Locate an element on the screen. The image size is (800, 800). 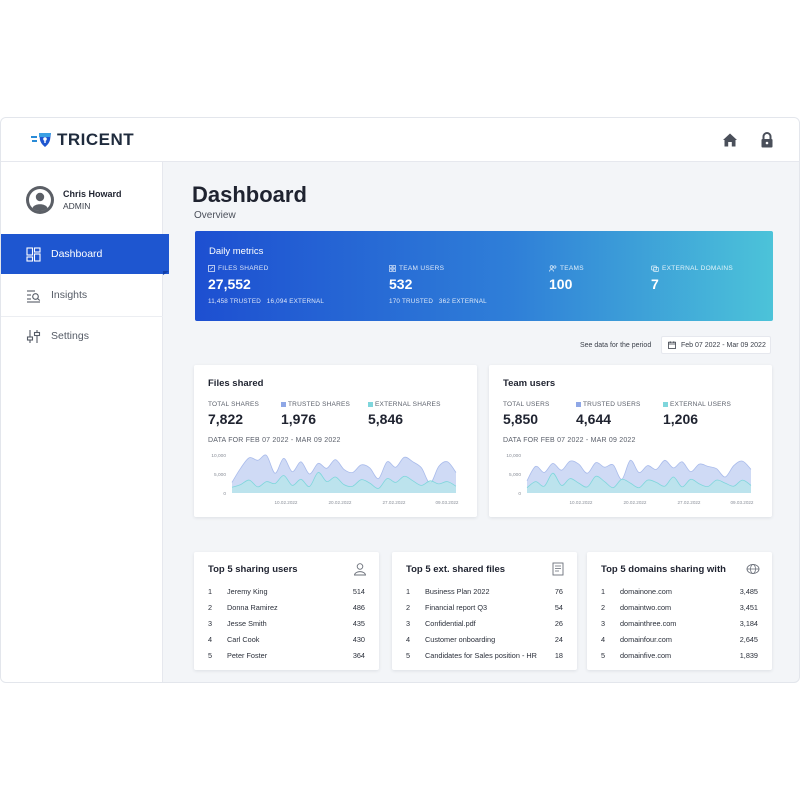
metric-value: 27,552 is located at coordinates (229, 284).